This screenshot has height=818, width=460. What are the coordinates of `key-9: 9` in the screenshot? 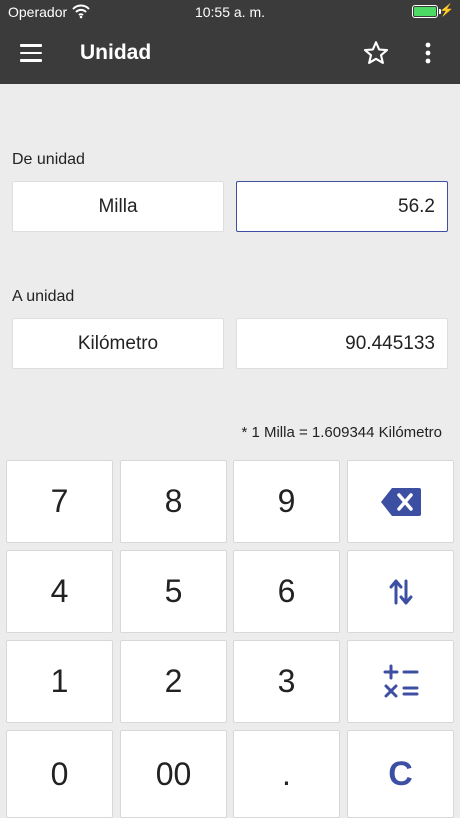 It's located at (286, 501).